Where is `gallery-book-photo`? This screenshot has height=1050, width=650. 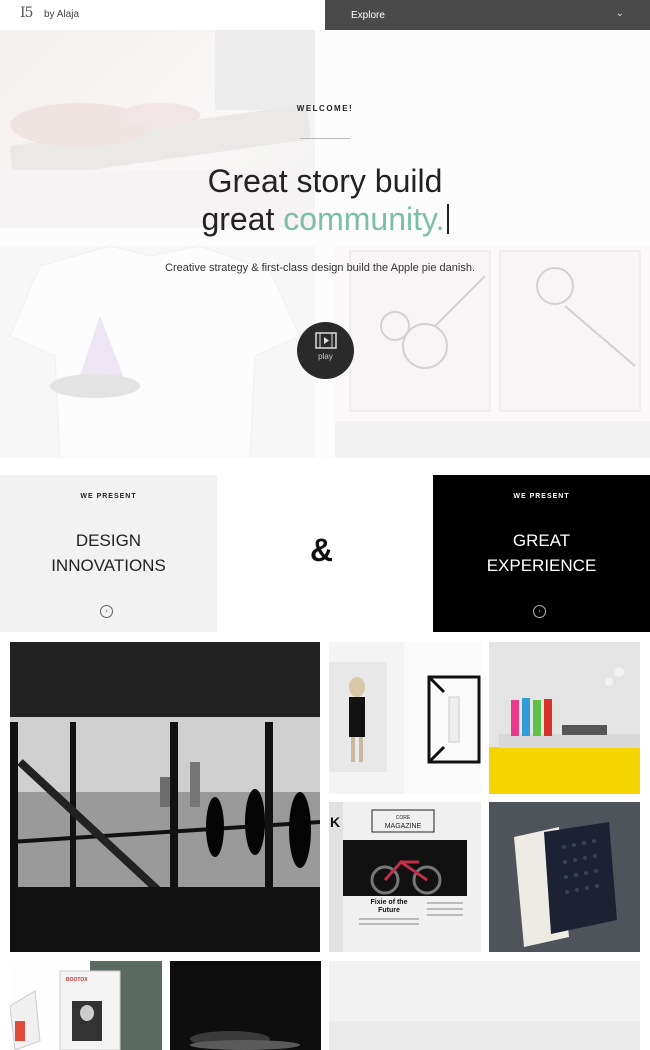
gallery-book-photo is located at coordinates (564, 877).